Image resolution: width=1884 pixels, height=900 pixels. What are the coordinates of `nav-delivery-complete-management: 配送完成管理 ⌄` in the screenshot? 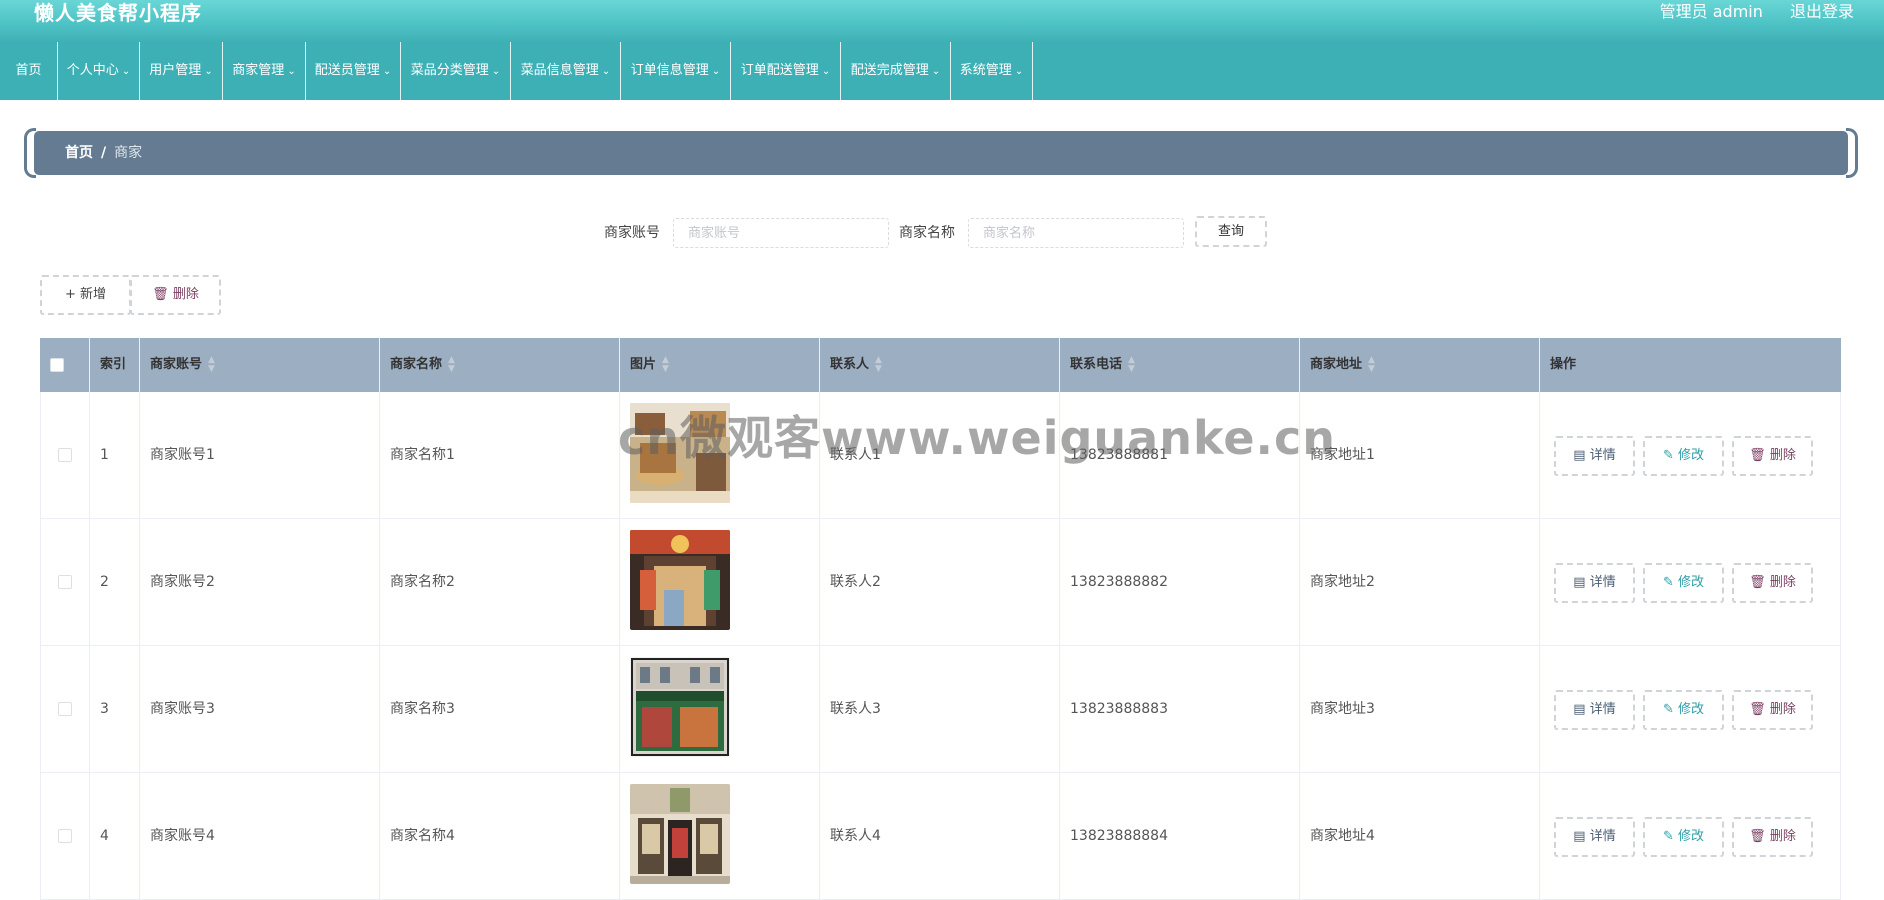 It's located at (896, 71).